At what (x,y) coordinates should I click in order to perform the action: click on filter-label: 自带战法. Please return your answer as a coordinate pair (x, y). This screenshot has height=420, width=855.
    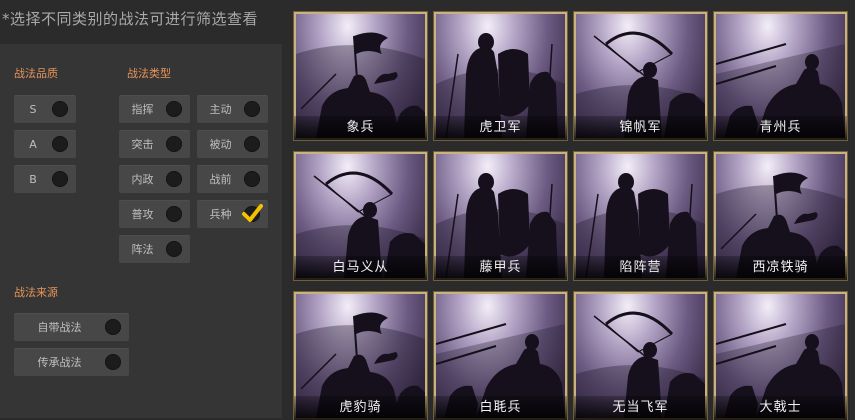
    Looking at the image, I should click on (59, 327).